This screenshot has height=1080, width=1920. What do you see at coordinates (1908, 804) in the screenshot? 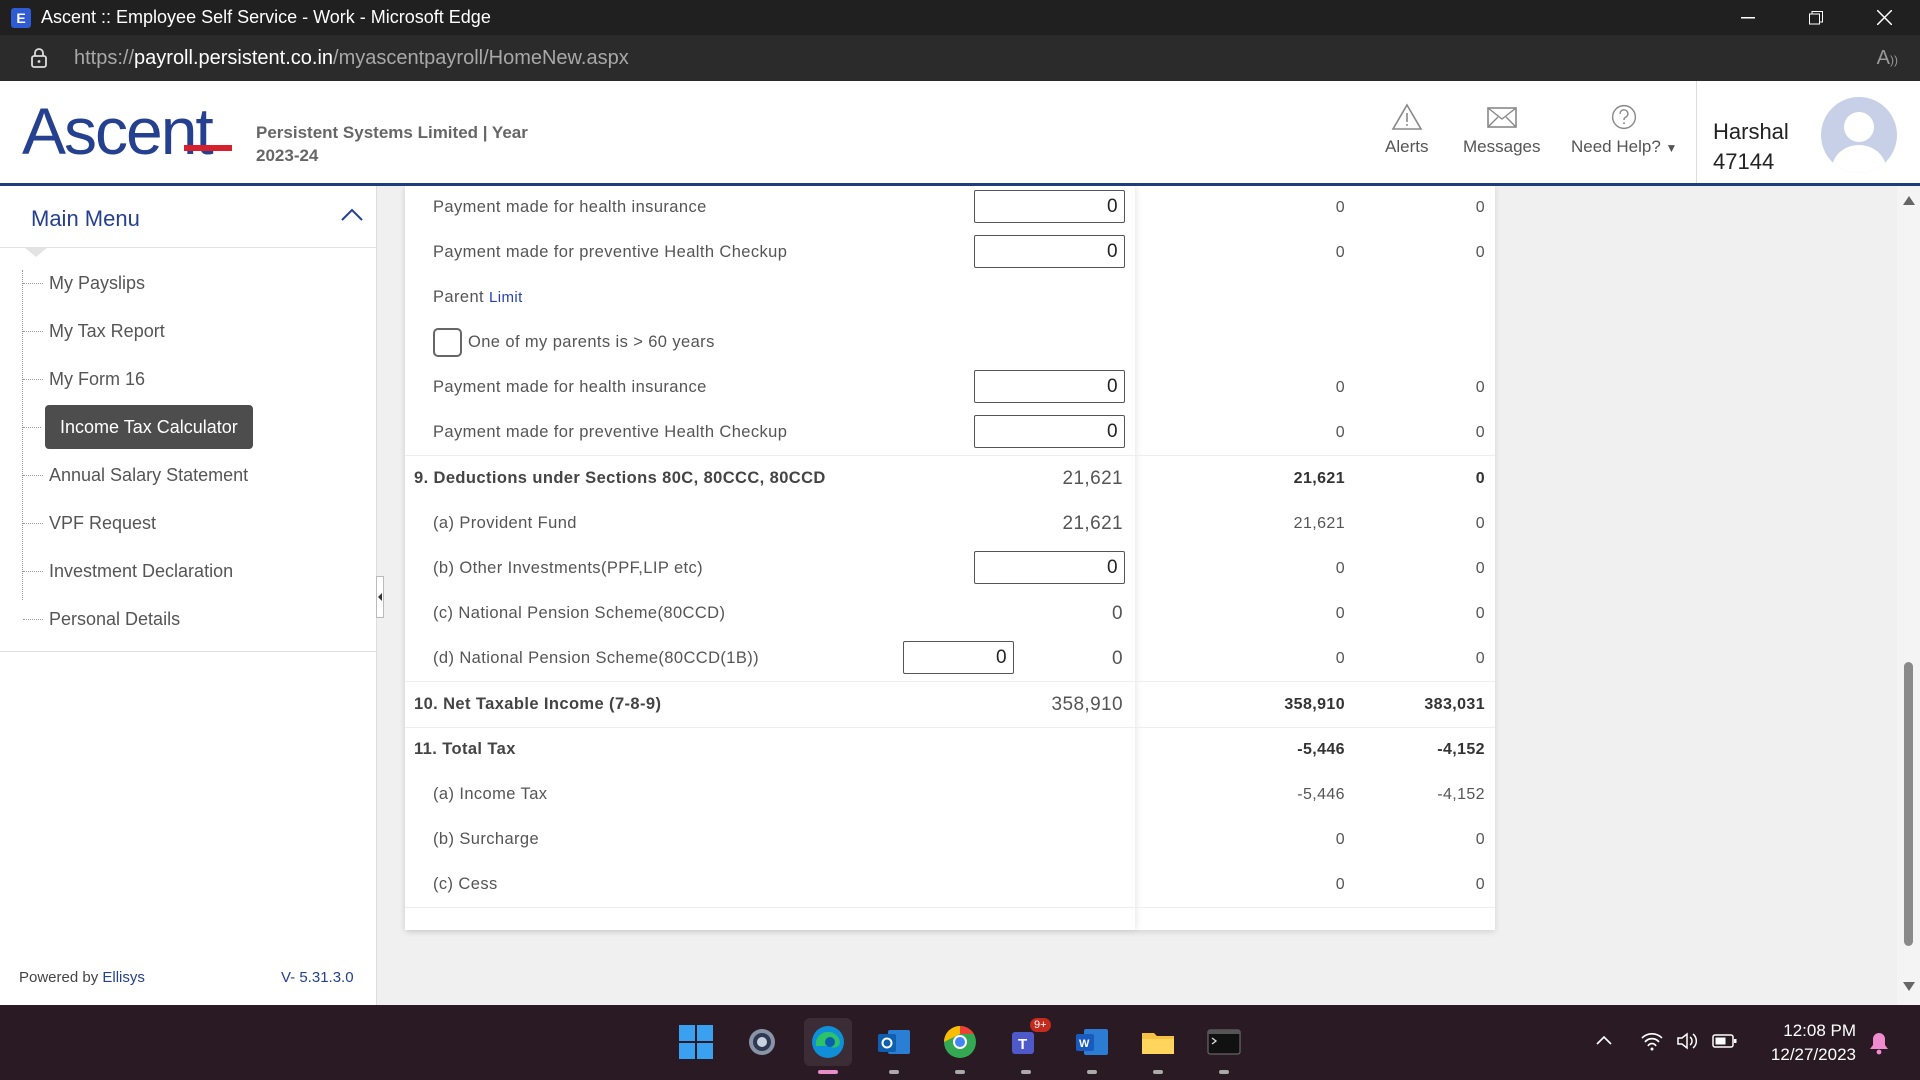
I see `scrollbar-thumb` at bounding box center [1908, 804].